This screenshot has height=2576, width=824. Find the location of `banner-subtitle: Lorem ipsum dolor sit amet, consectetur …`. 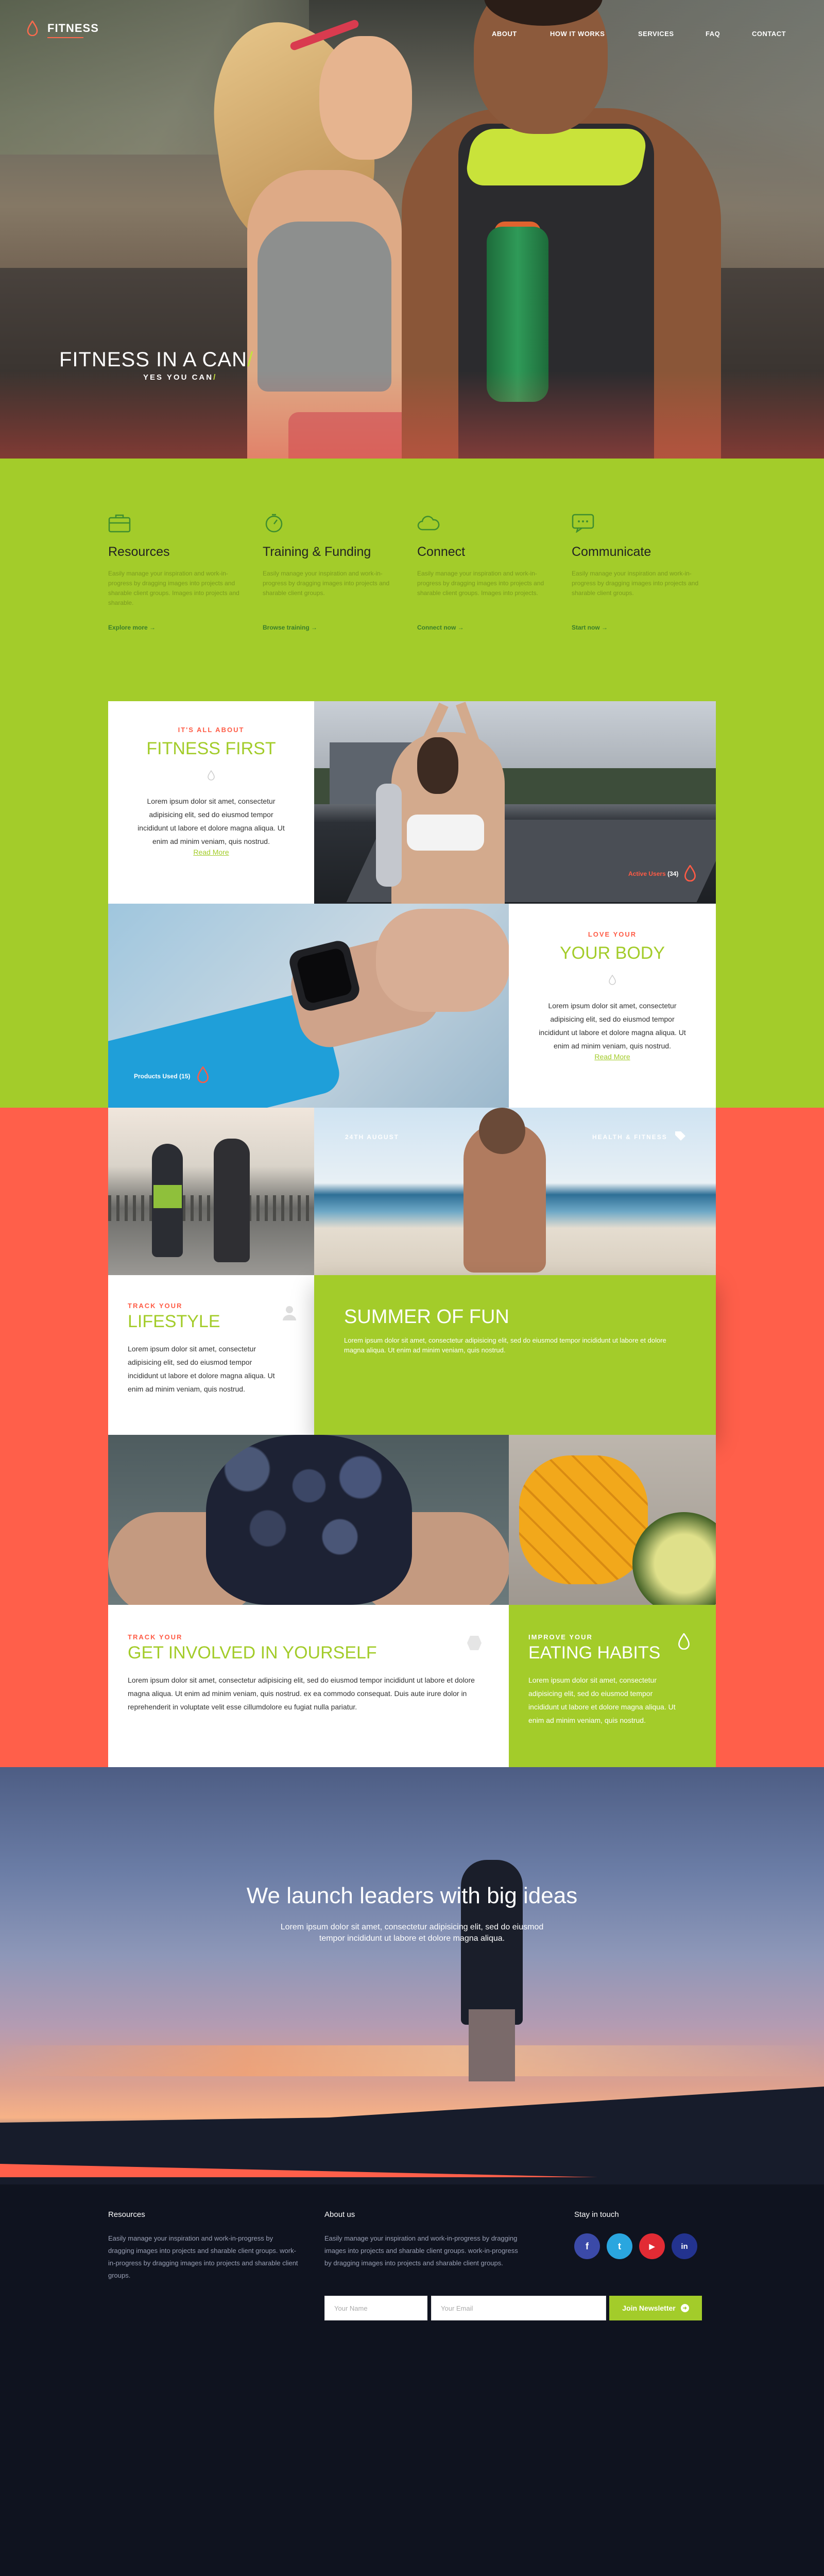

banner-subtitle: Lorem ipsum dolor sit amet, consectetur … is located at coordinates (412, 1933).